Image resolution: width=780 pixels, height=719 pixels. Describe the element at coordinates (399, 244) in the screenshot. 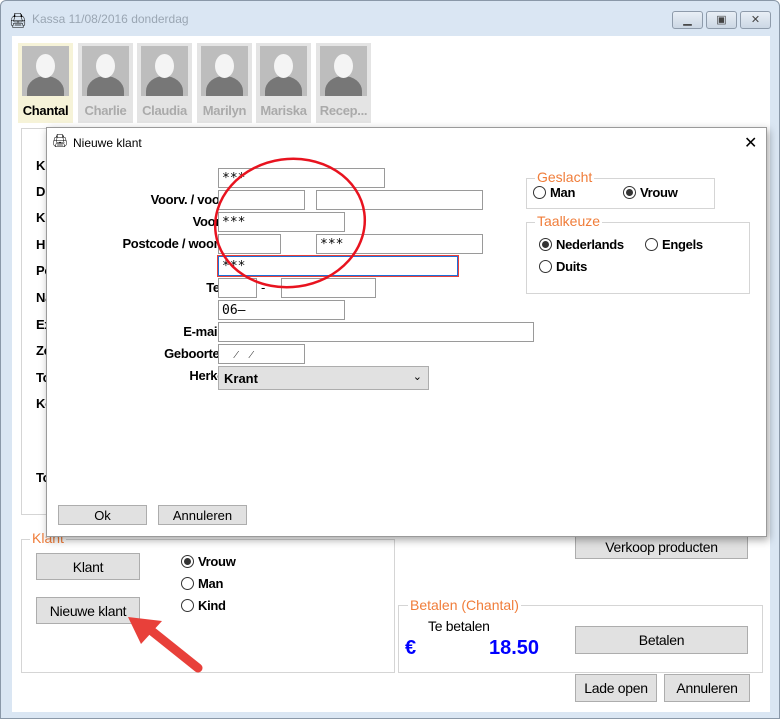

I see `woonplaats-input: ***` at that location.